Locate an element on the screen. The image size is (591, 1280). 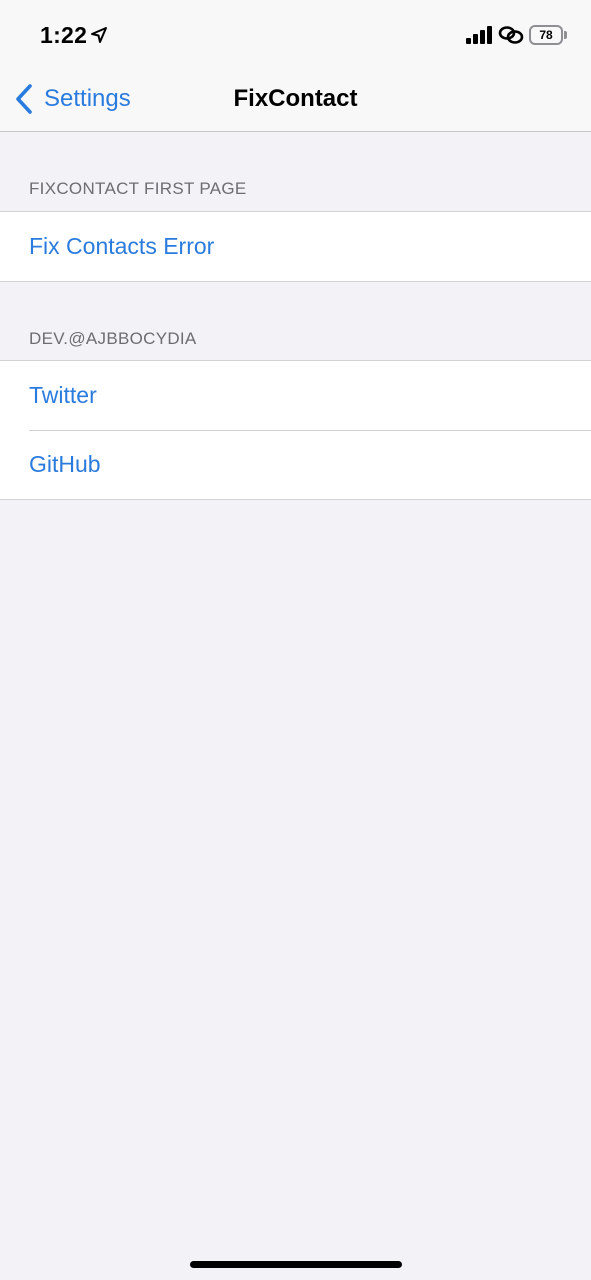
fix-contacts-error-cell: Fix Contacts Error is located at coordinates (295, 246).